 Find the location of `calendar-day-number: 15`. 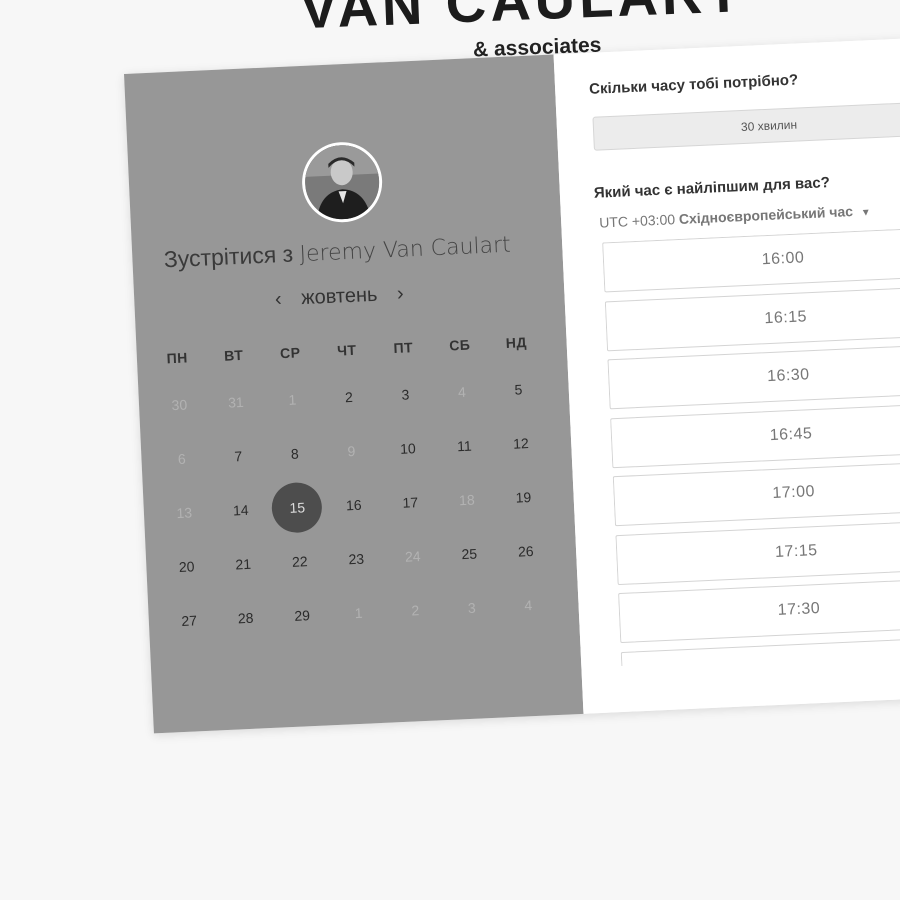

calendar-day-number: 15 is located at coordinates (297, 507).